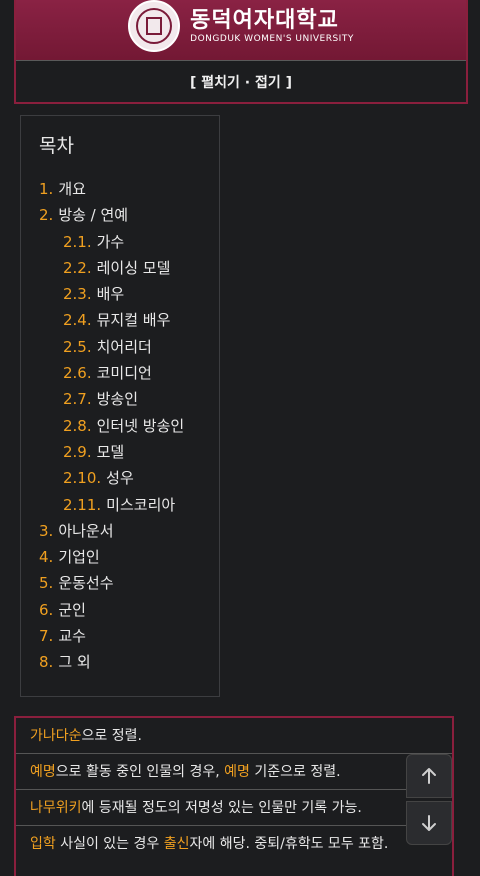 Image resolution: width=480 pixels, height=876 pixels. What do you see at coordinates (154, 26) in the screenshot?
I see `university-seal-logo` at bounding box center [154, 26].